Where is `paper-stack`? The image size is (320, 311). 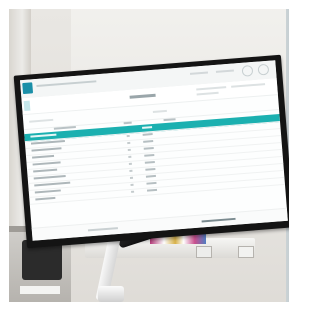 paper-stack is located at coordinates (40, 290).